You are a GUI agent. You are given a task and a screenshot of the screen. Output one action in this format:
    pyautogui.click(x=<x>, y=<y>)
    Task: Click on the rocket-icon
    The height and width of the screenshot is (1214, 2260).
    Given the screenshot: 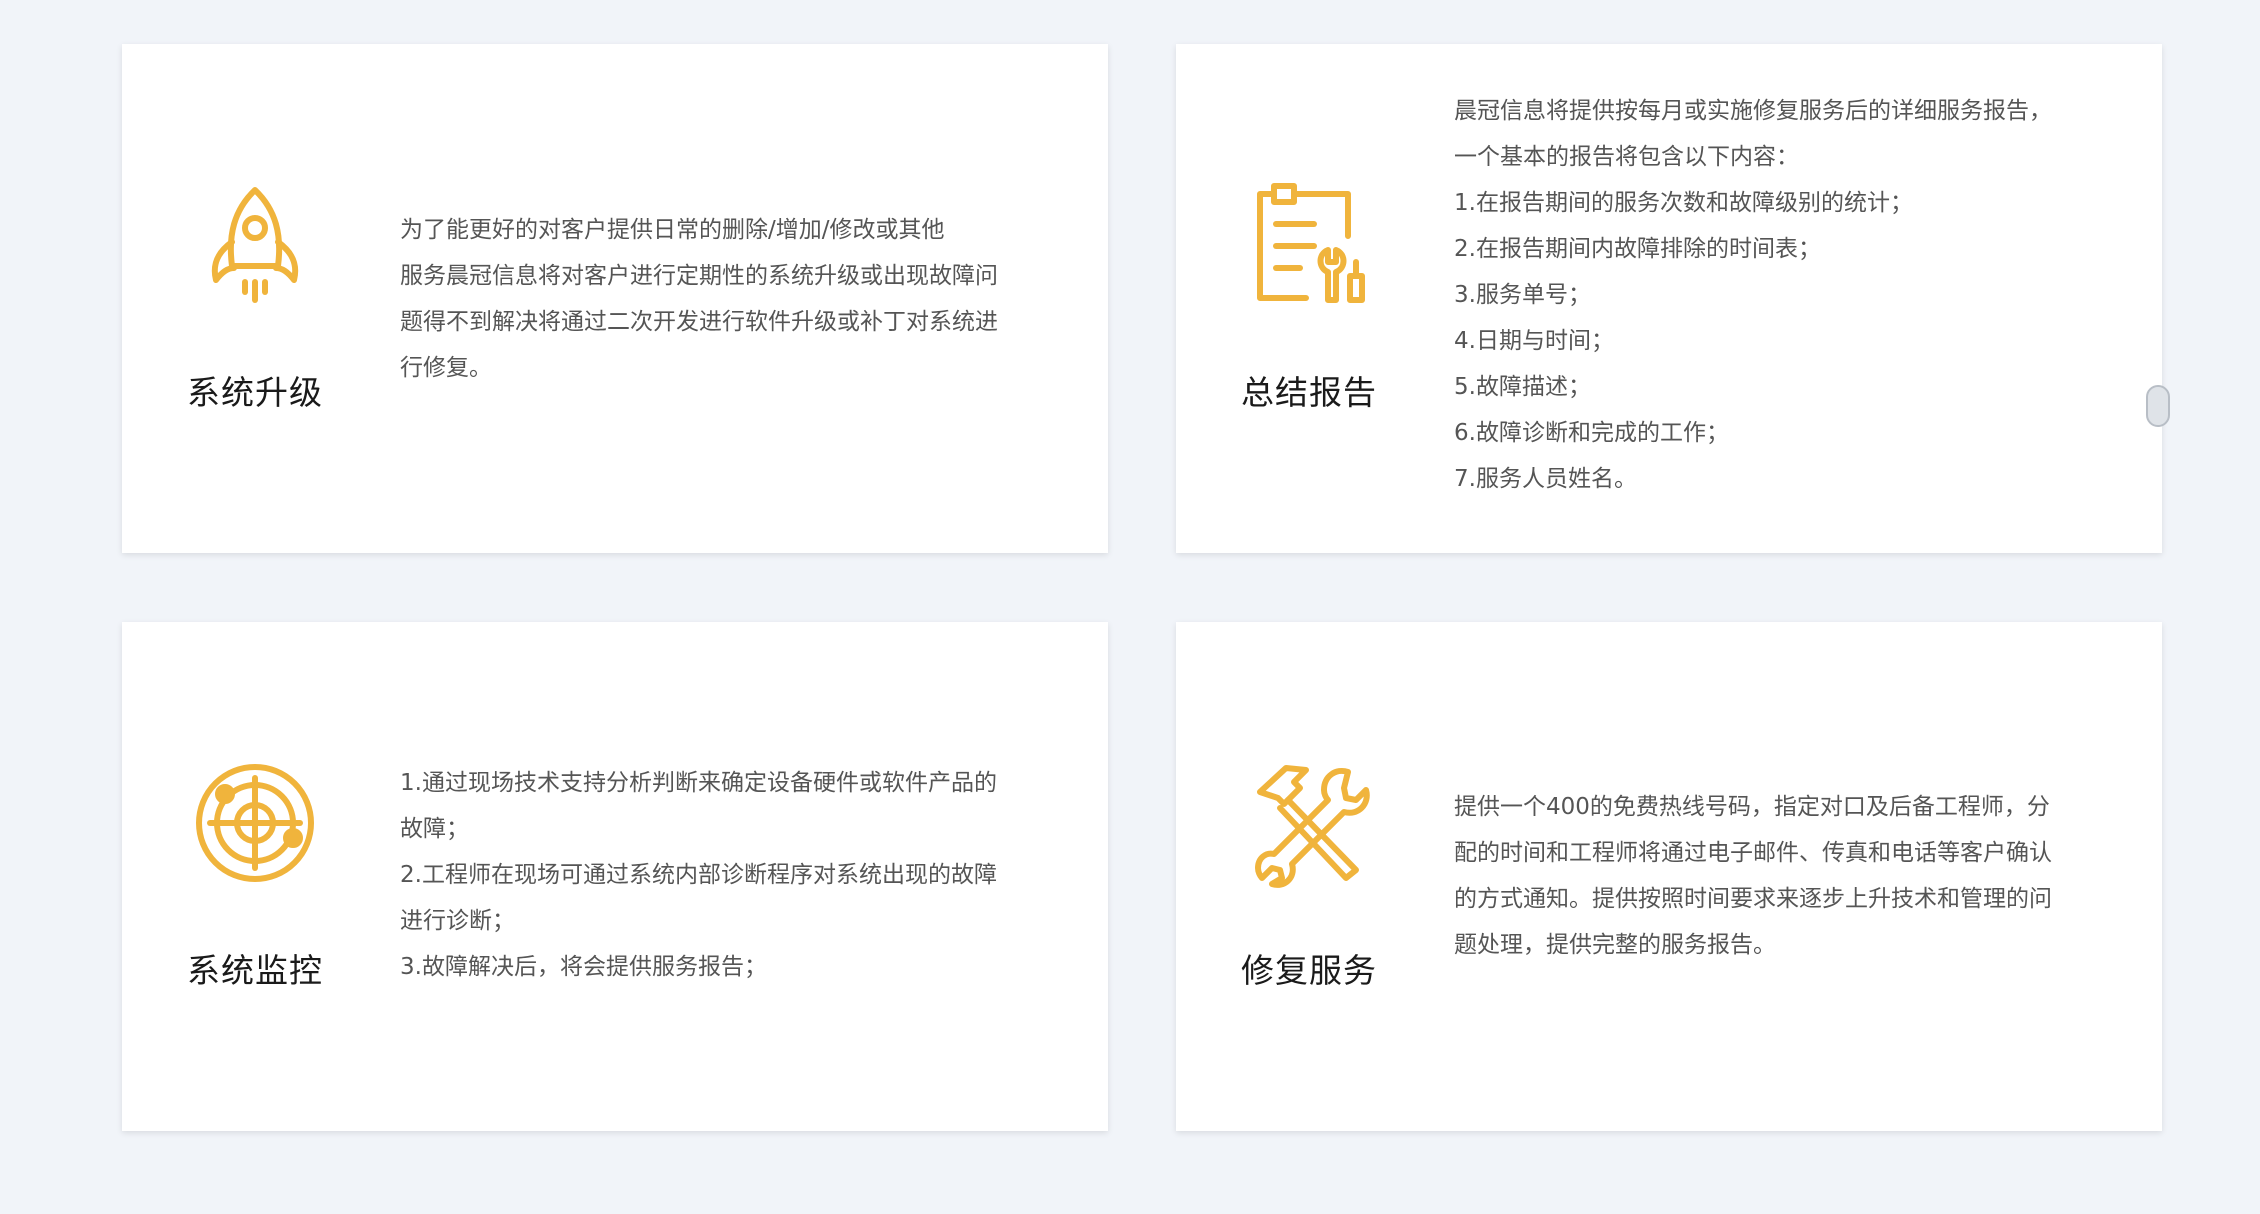 What is the action you would take?
    pyautogui.click(x=255, y=245)
    